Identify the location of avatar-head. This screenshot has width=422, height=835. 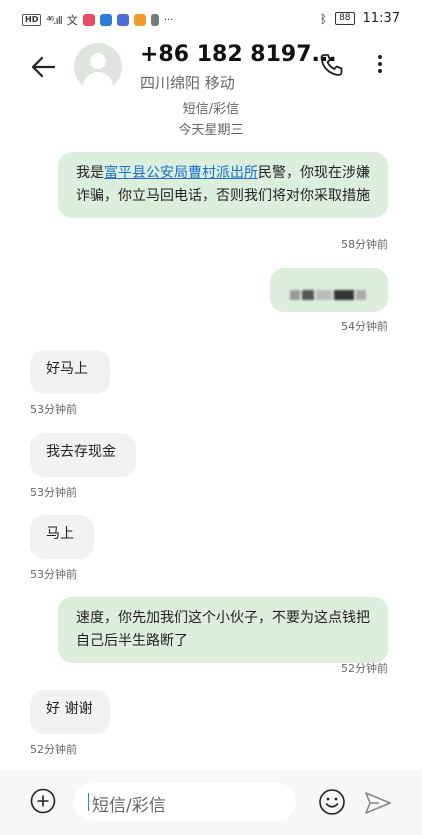
(98, 61).